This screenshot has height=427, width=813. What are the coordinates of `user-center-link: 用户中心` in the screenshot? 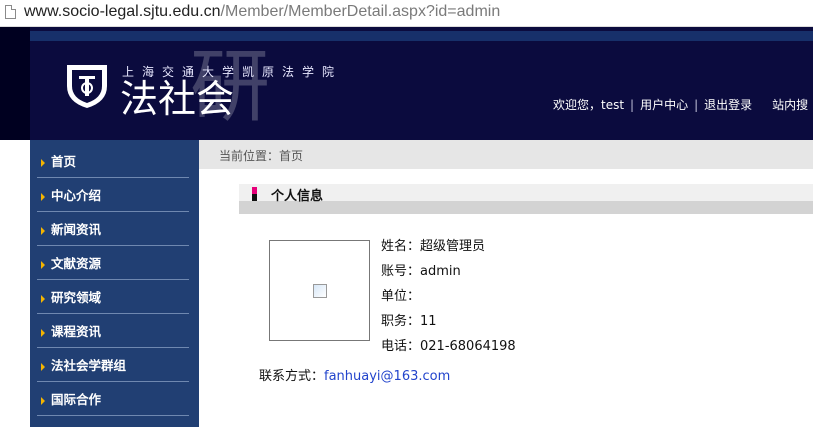 It's located at (664, 104).